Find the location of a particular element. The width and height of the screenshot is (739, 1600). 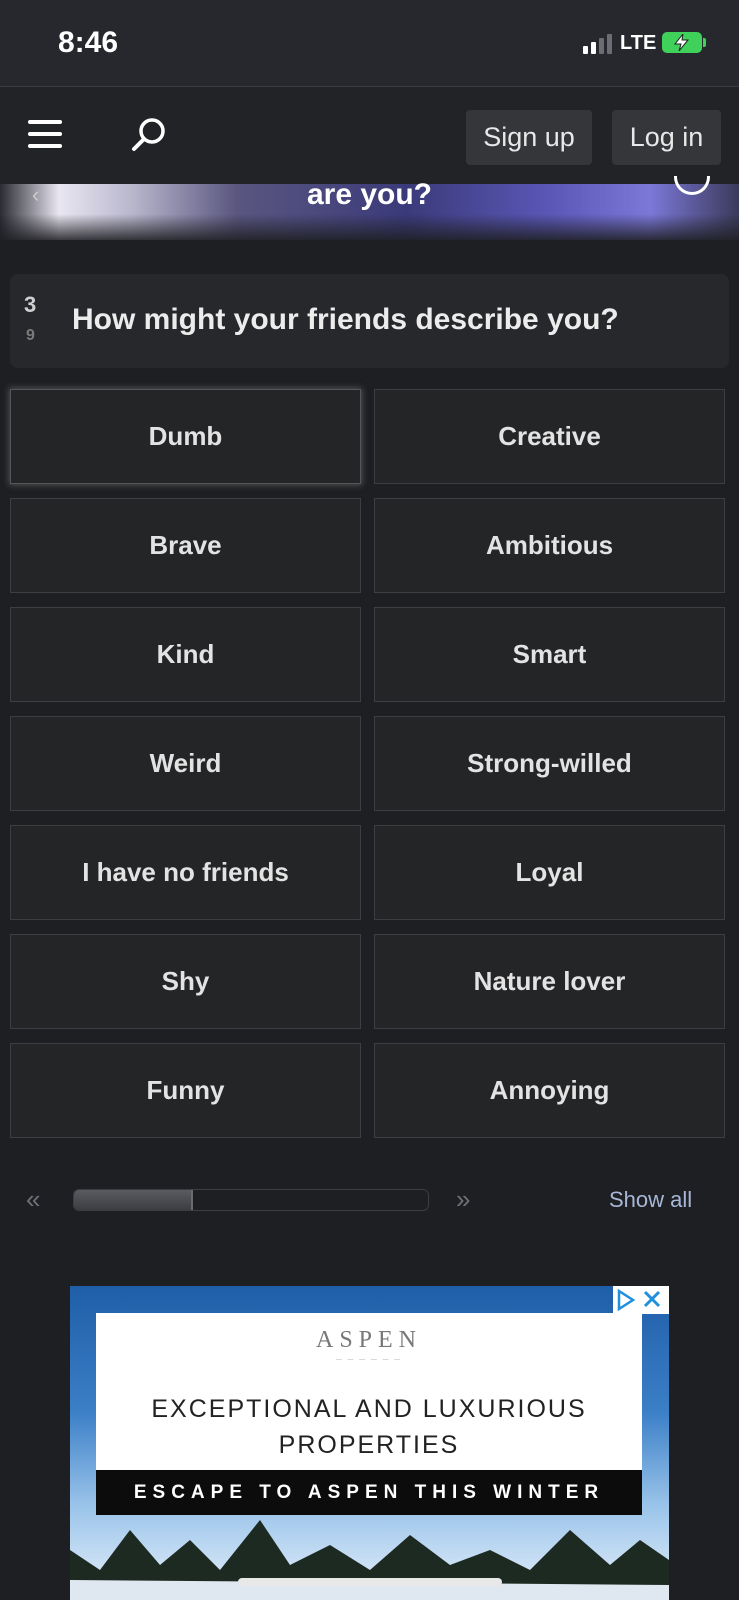

ad-headline: EXCEPTIONAL AND LUXURIOUS PROPERTIES is located at coordinates (369, 1427).